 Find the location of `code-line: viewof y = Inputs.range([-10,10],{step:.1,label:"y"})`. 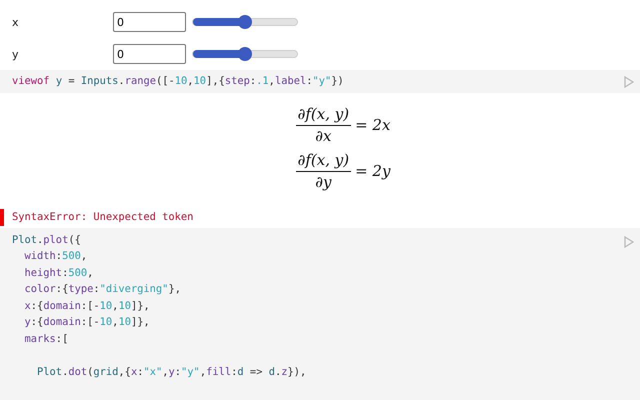

code-line: viewof y = Inputs.range([-10,10],{step:.1,label:"y"}) is located at coordinates (178, 81).